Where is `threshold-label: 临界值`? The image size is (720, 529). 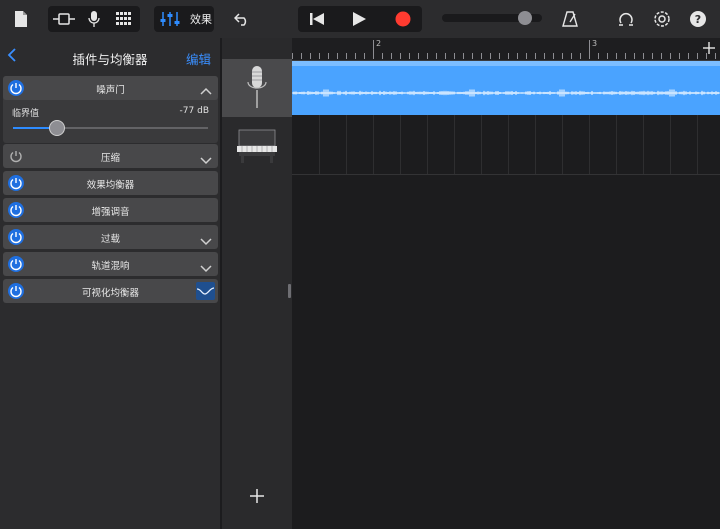 threshold-label: 临界值 is located at coordinates (26, 114).